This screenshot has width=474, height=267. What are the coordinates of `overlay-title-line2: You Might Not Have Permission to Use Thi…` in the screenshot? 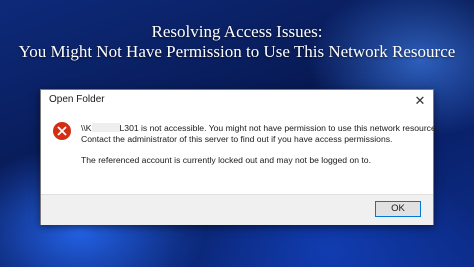 It's located at (237, 51).